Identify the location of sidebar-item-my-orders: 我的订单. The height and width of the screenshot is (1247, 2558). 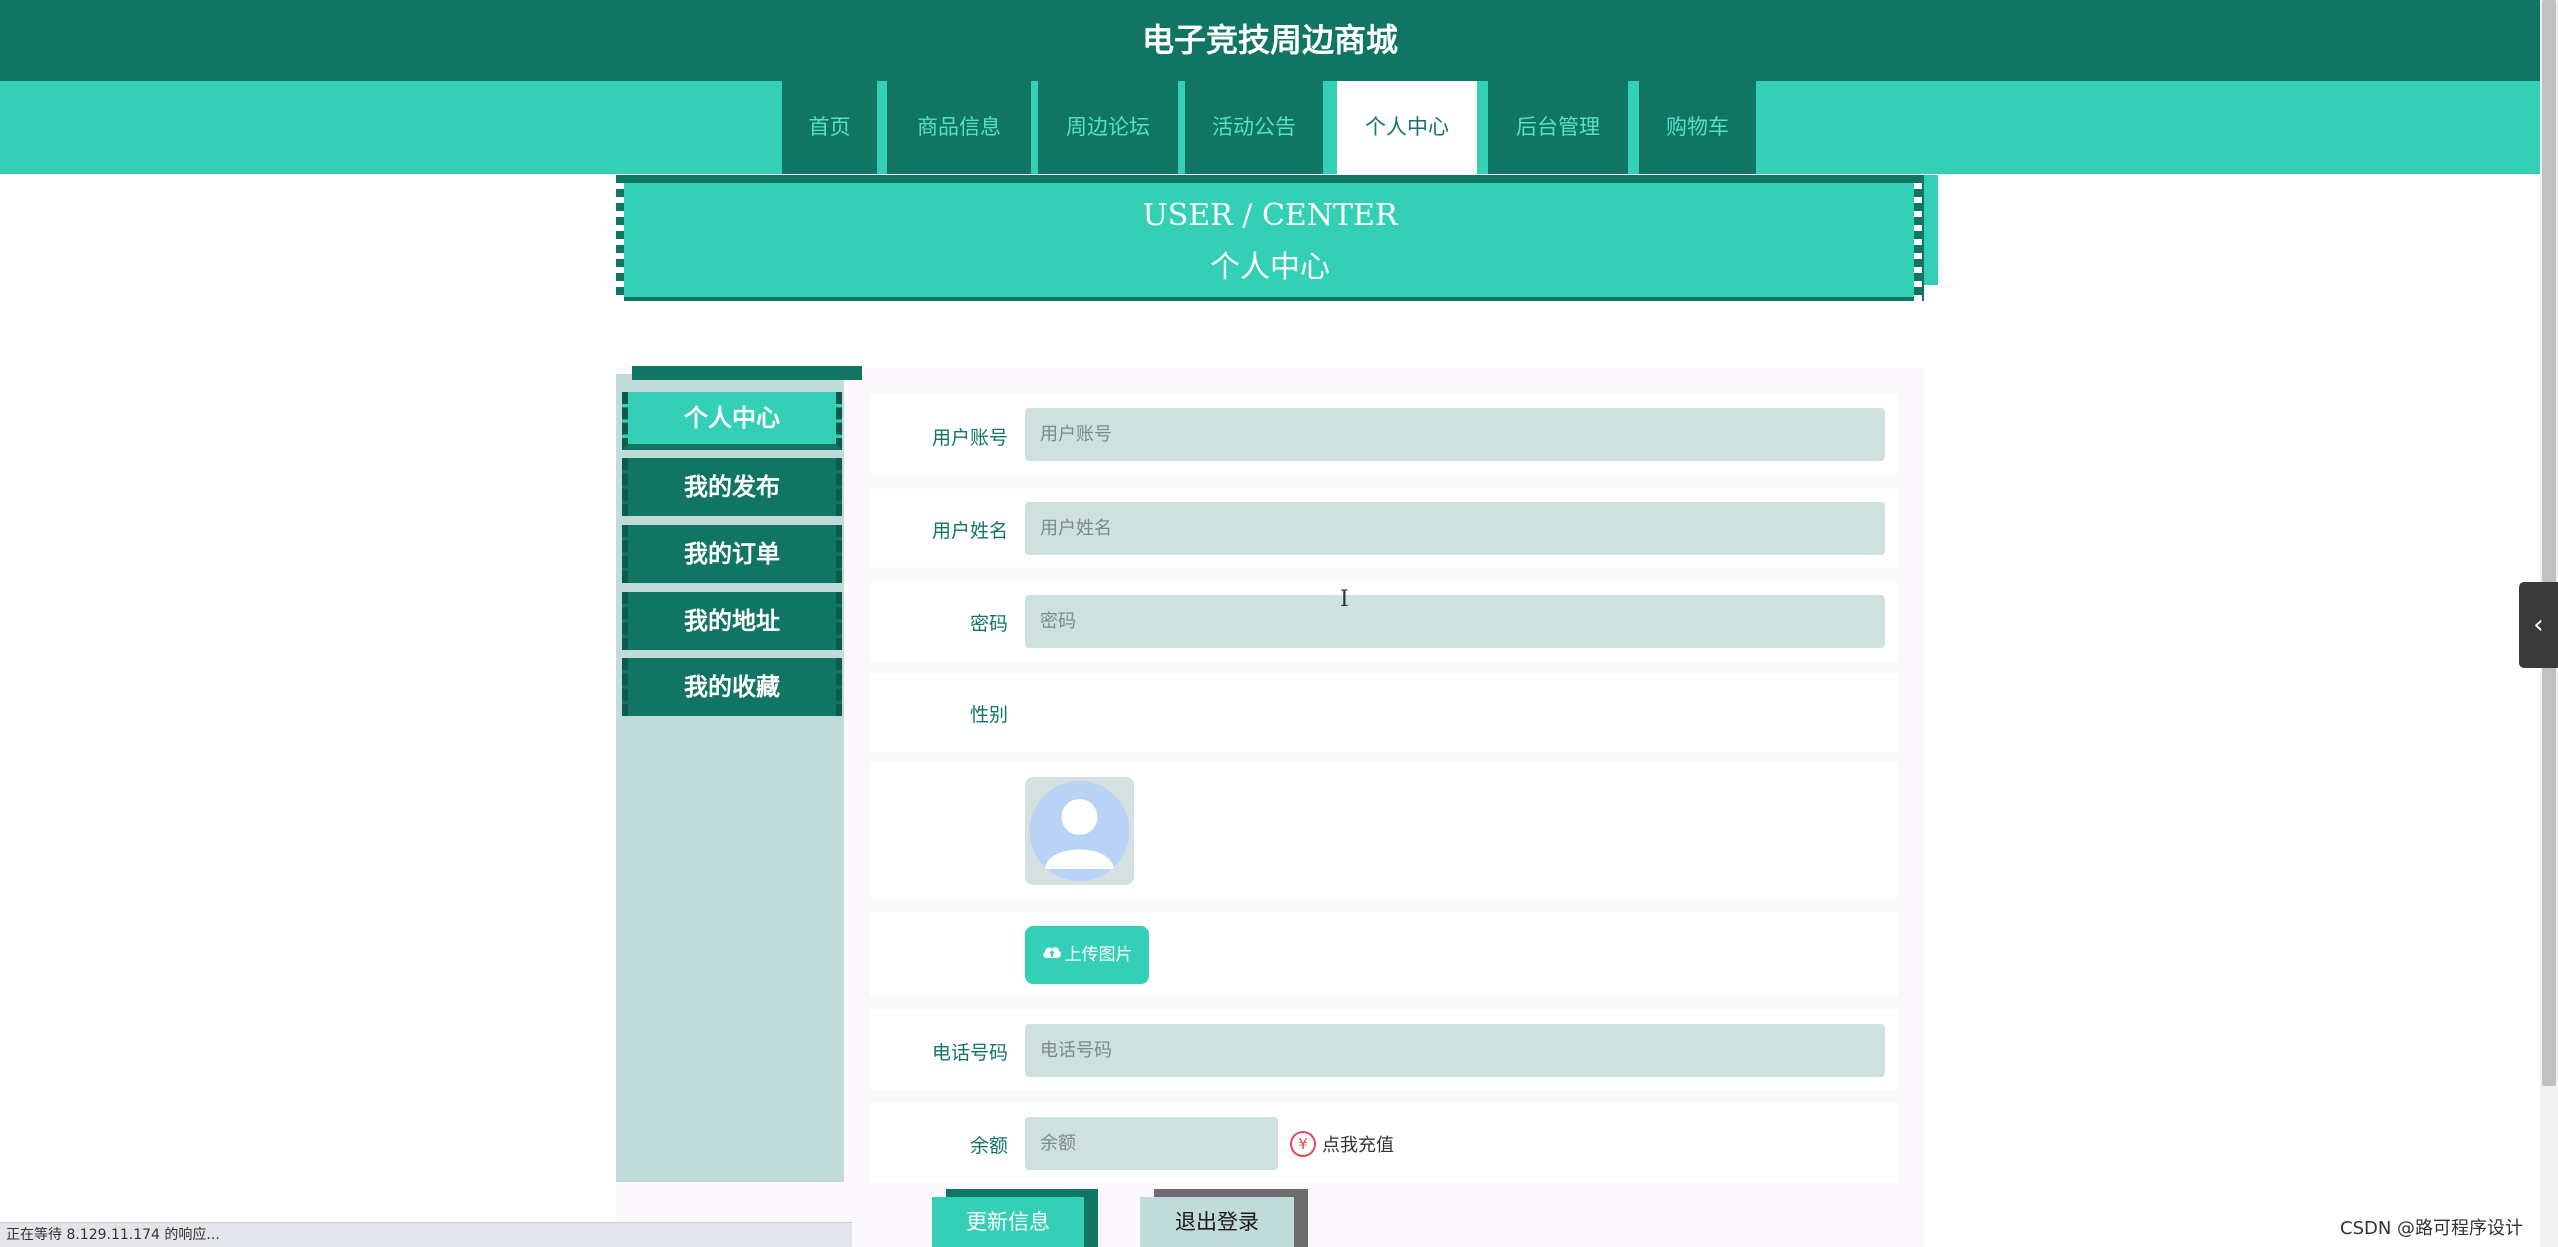
(732, 554).